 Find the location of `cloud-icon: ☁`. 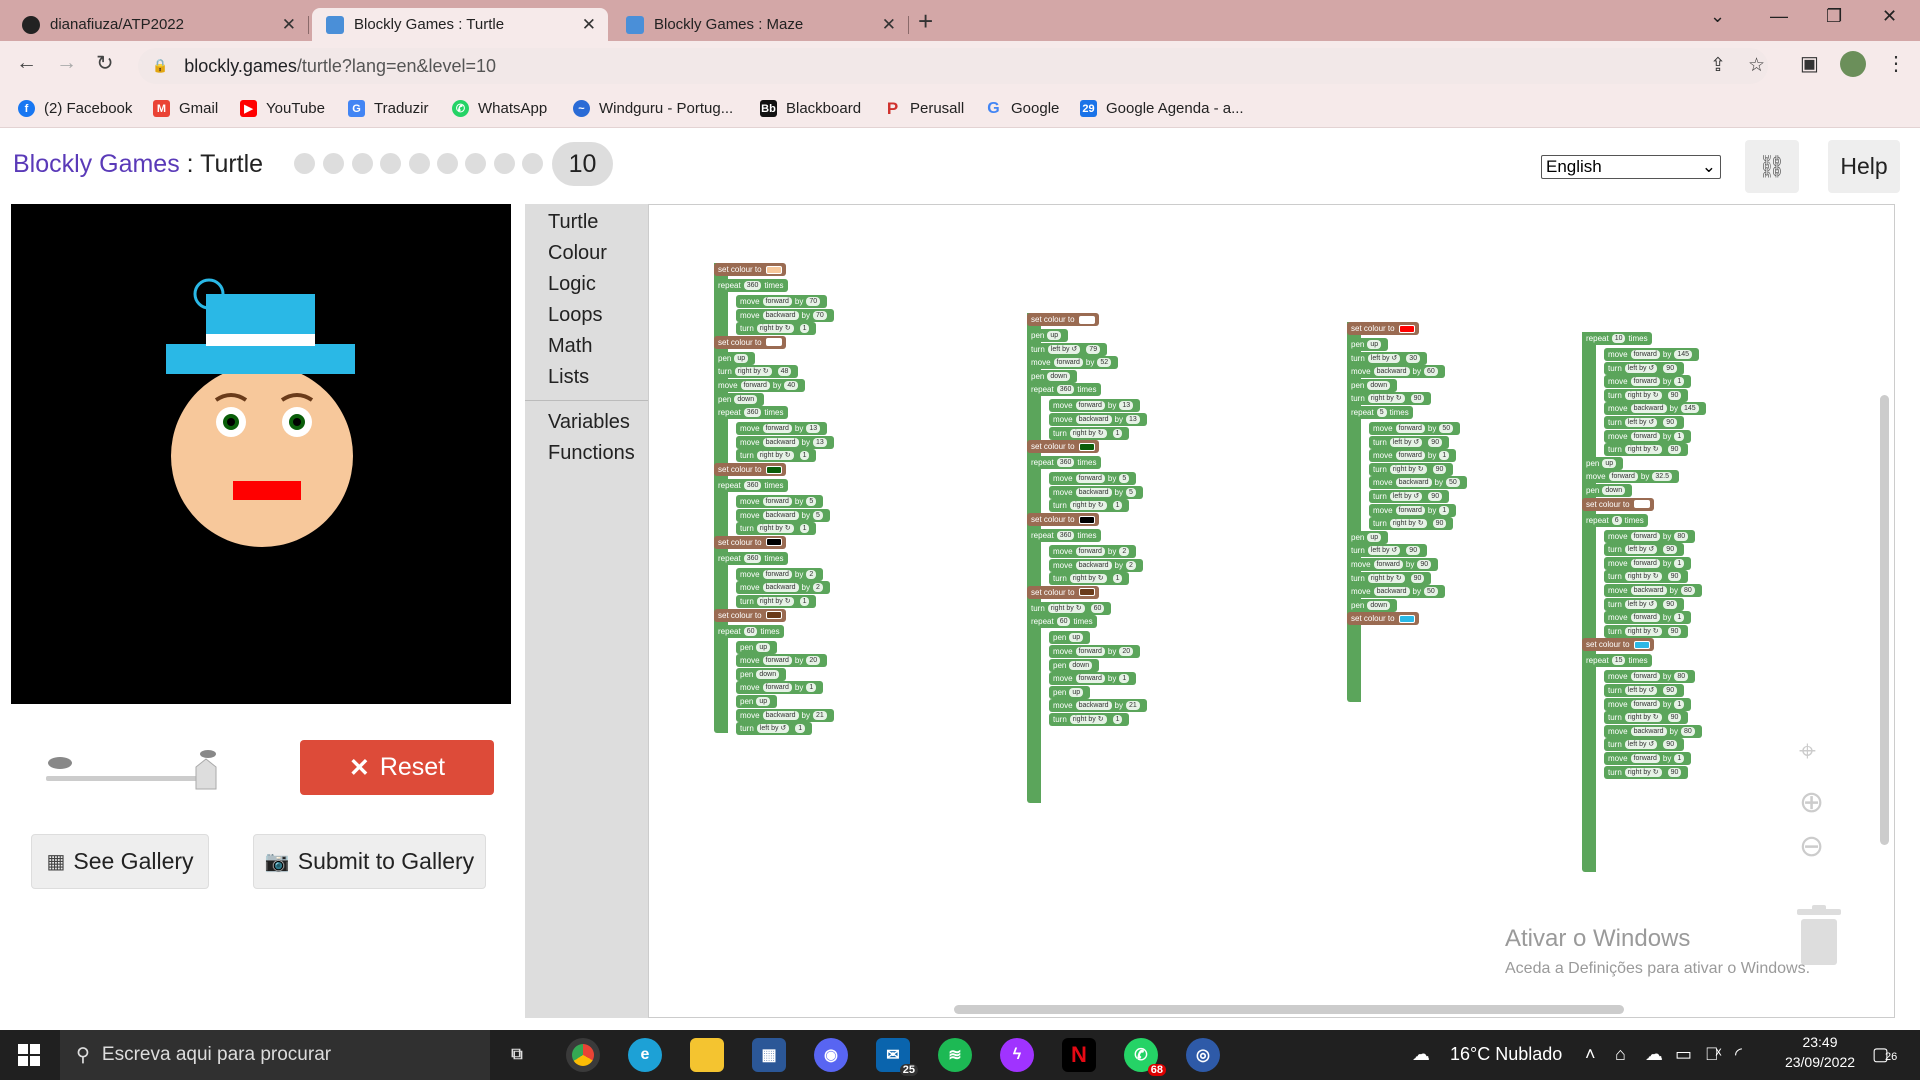

cloud-icon: ☁ is located at coordinates (1654, 1054).